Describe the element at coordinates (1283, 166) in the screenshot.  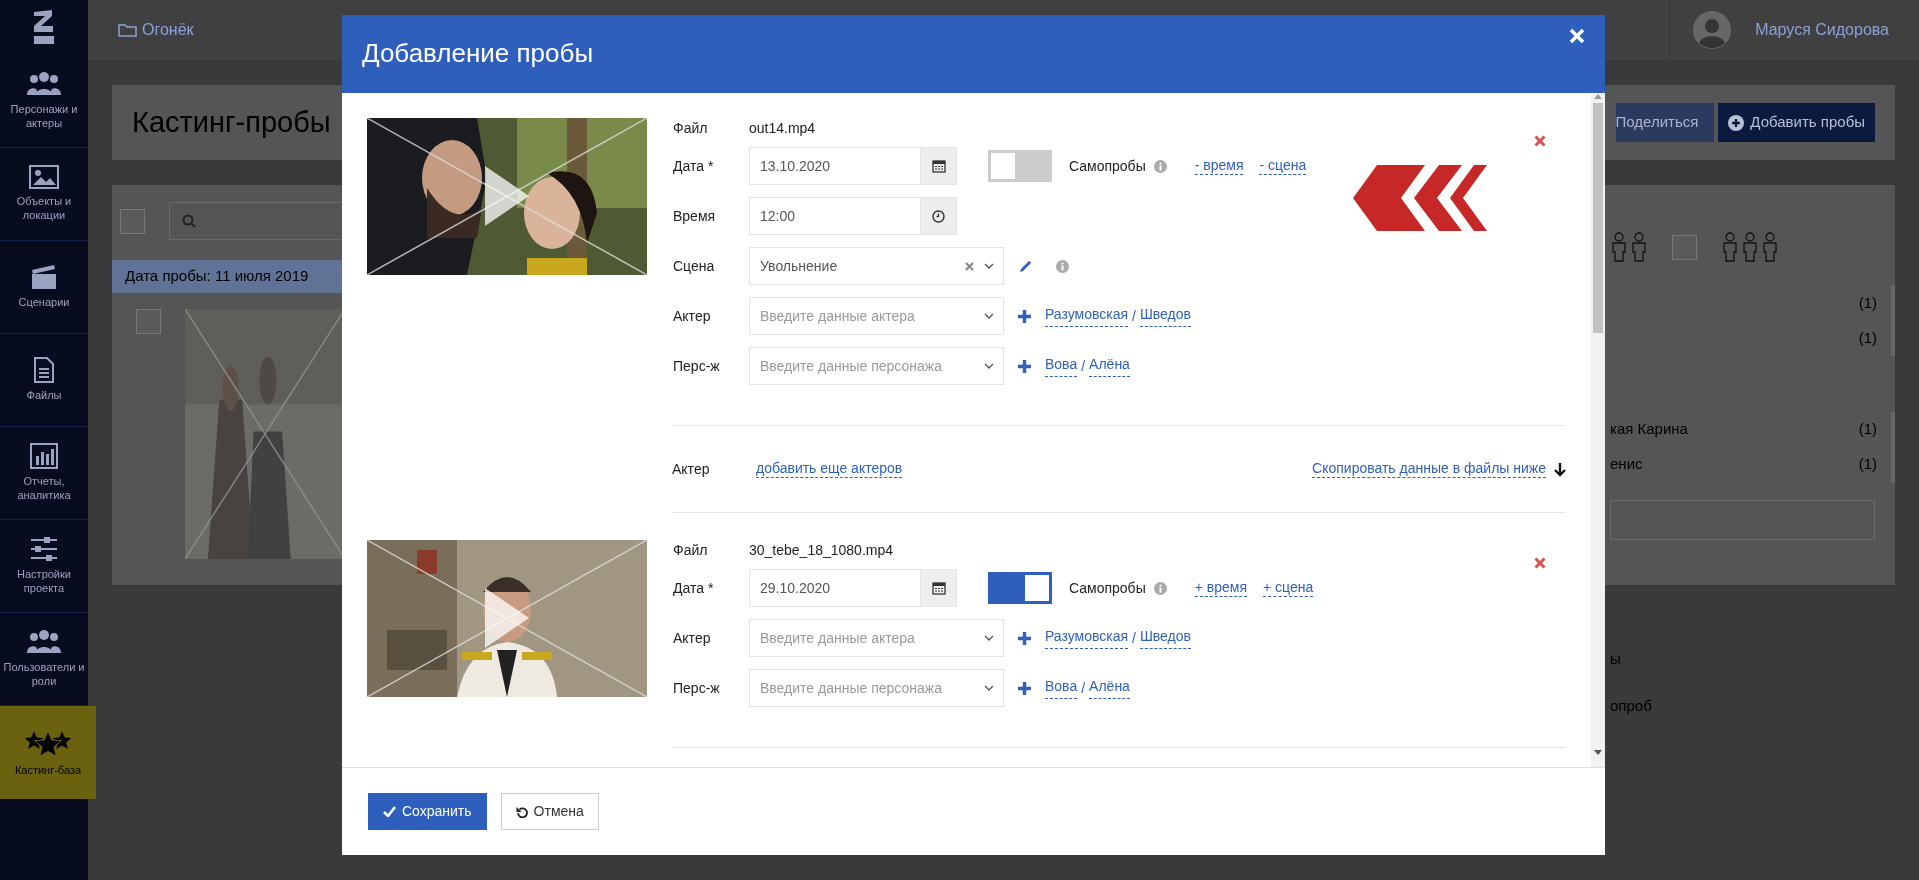
I see `toggle-link: - сцена` at that location.